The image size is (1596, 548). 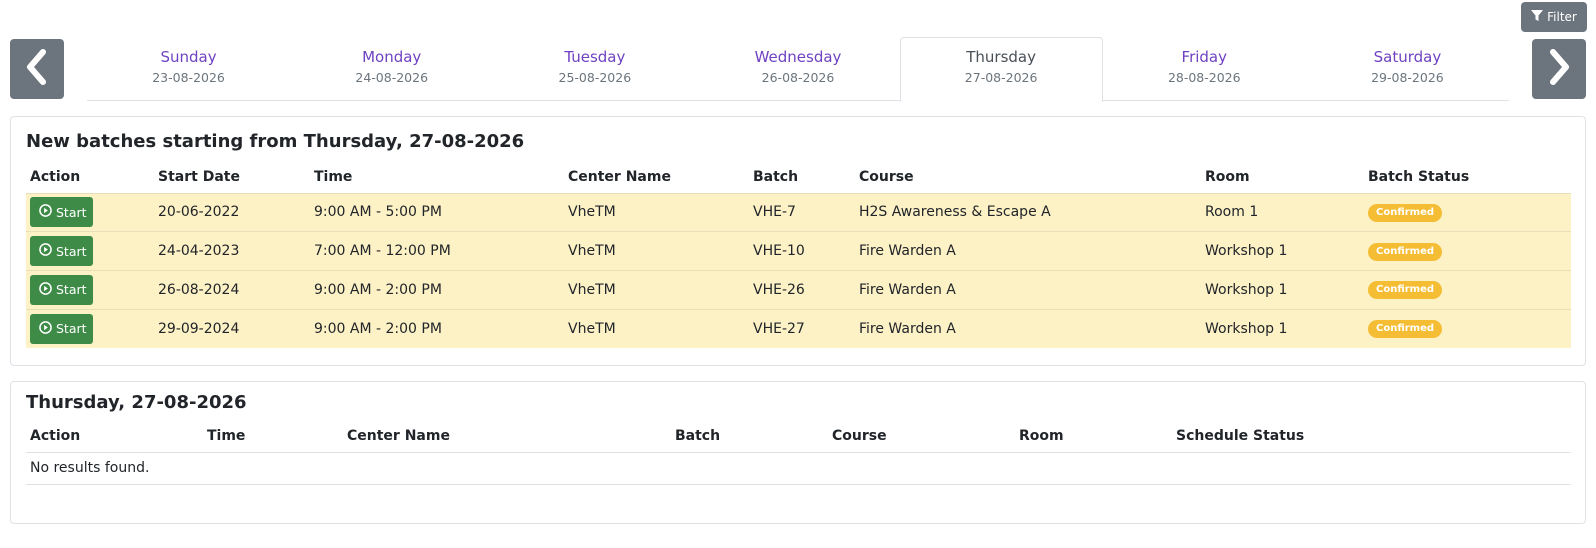 What do you see at coordinates (798, 57) in the screenshot?
I see `day-name: Wednesday` at bounding box center [798, 57].